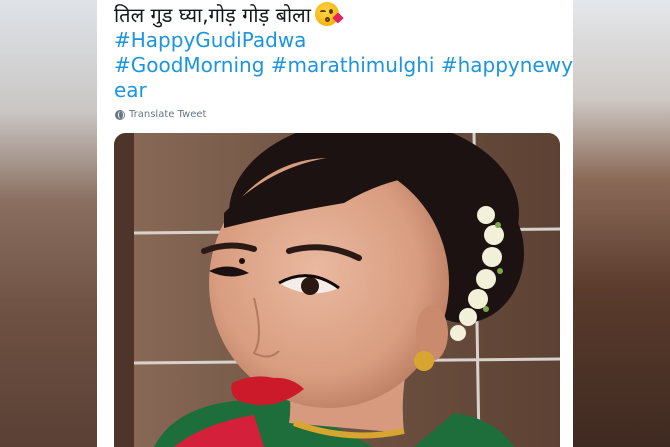 The height and width of the screenshot is (447, 670). I want to click on hashtag-happygudipadwa: #HappyGudiPadwa, so click(210, 40).